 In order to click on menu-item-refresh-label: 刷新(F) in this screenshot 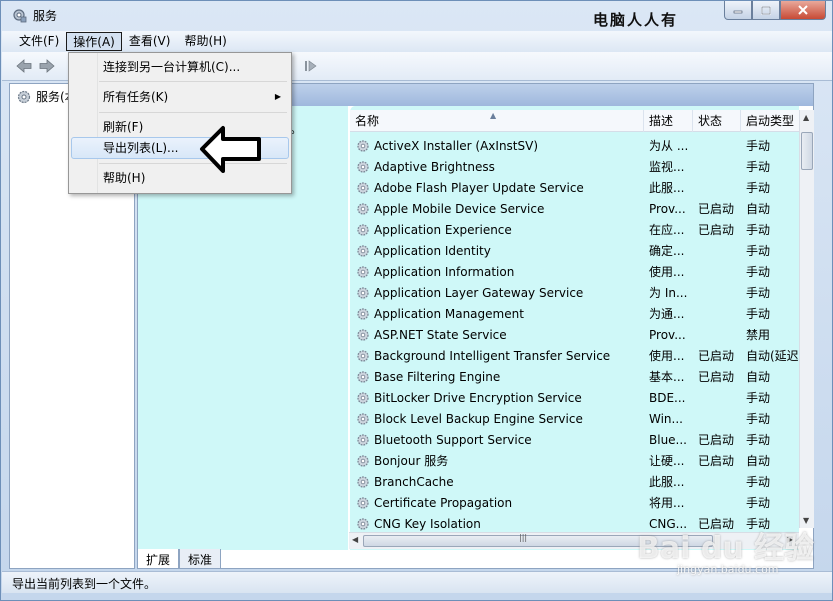, I will do `click(123, 127)`.